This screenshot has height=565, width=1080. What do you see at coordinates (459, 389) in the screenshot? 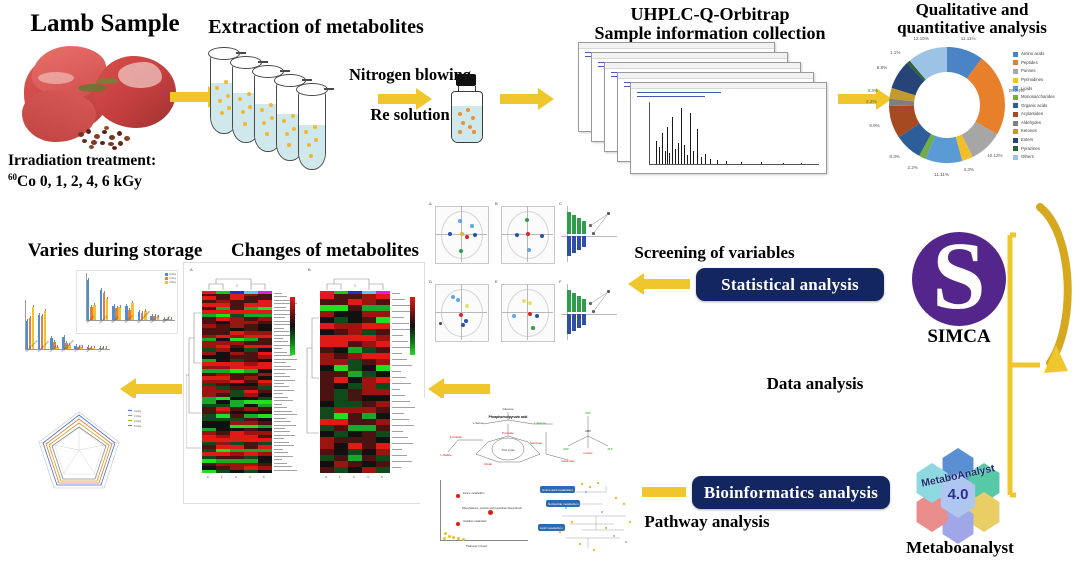
I see `arrow-pathway-to-heatmap` at bounding box center [459, 389].